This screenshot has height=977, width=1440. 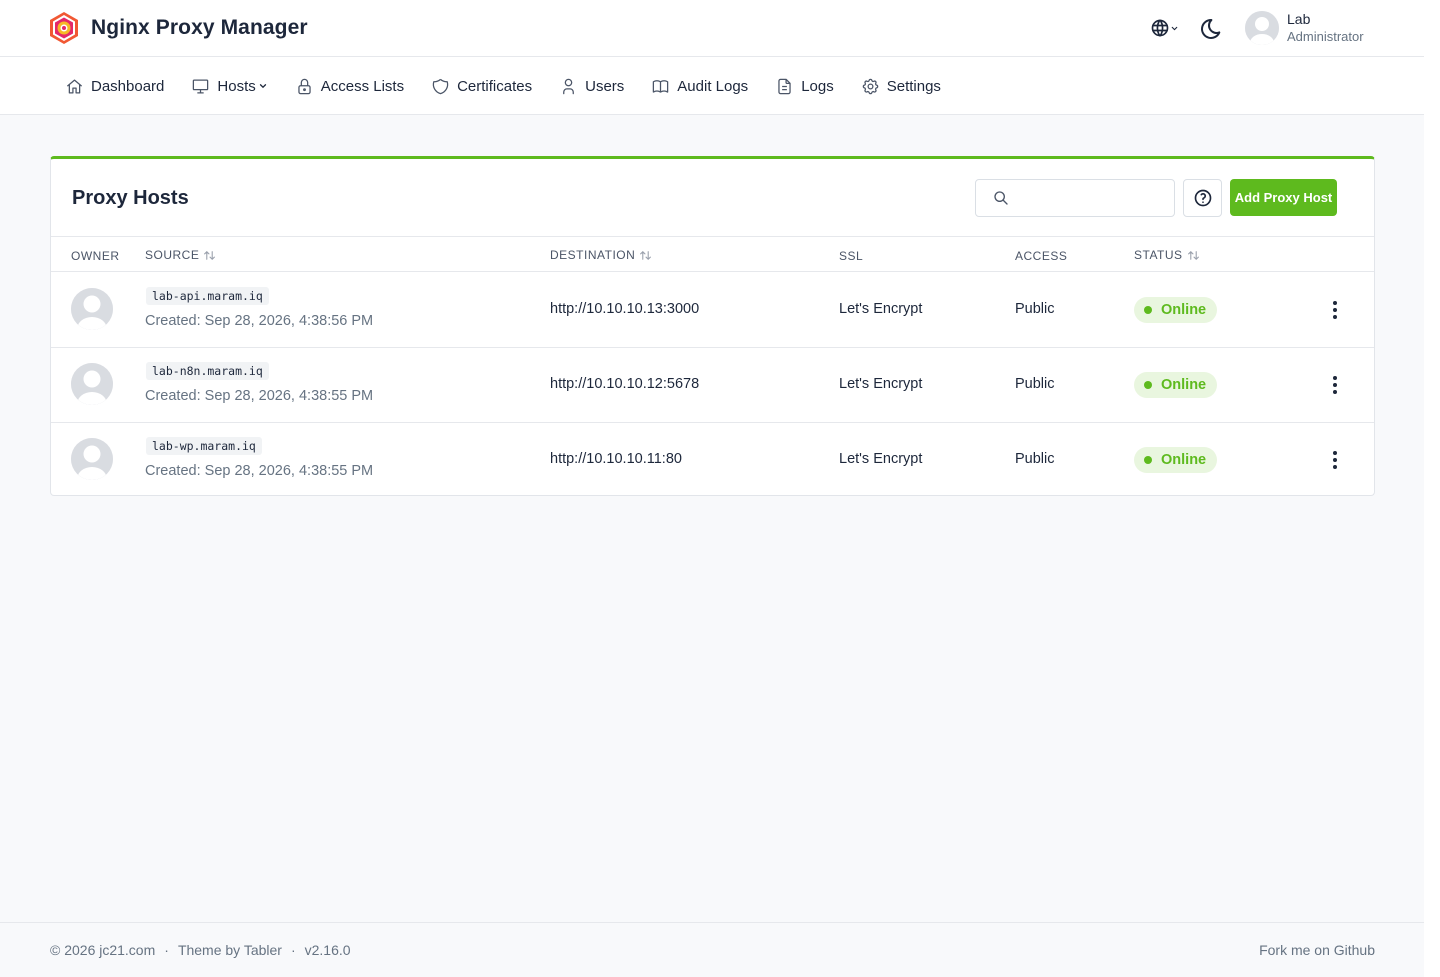 I want to click on nginx-proxy-manager-logo, so click(x=64, y=28).